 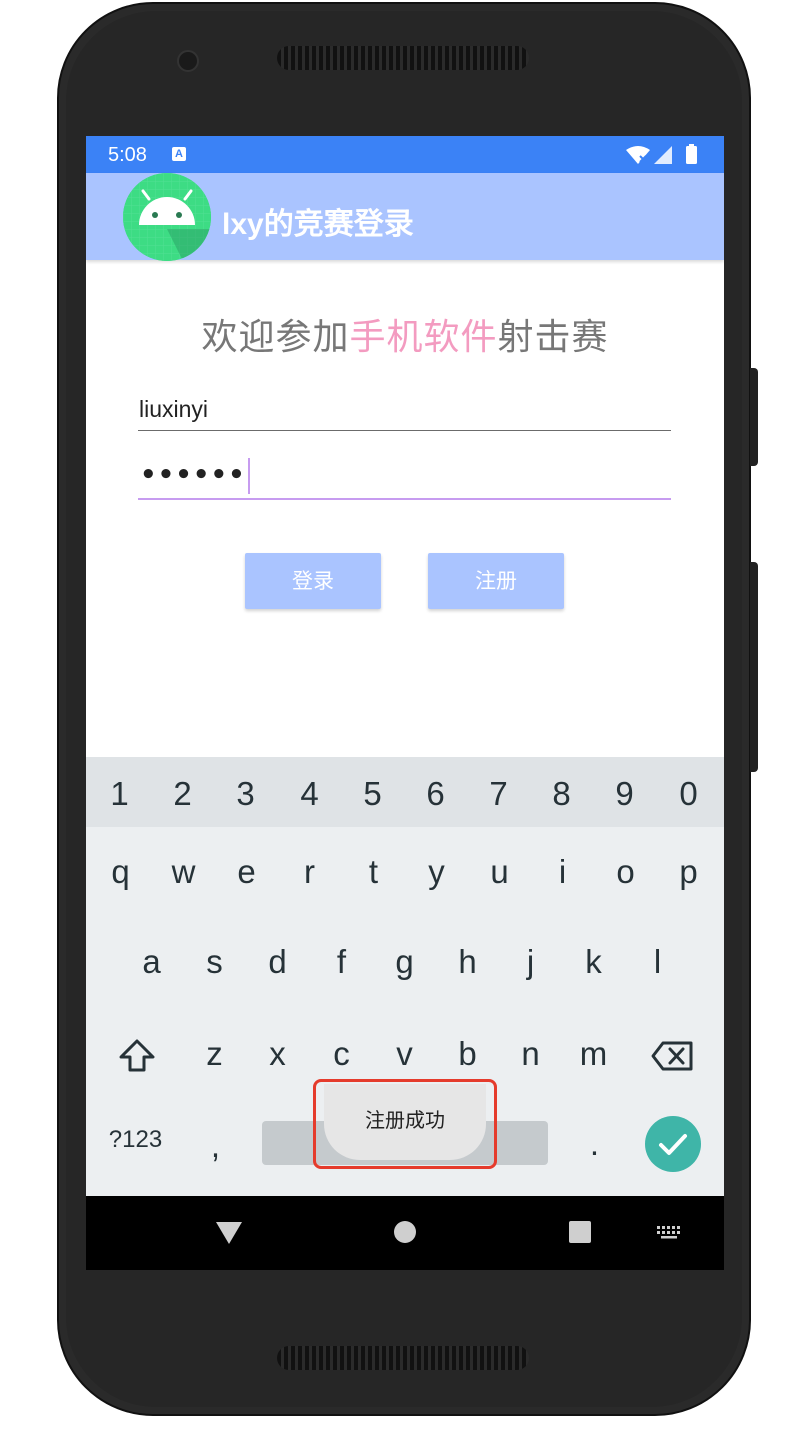 What do you see at coordinates (624, 794) in the screenshot?
I see `key-9: 9` at bounding box center [624, 794].